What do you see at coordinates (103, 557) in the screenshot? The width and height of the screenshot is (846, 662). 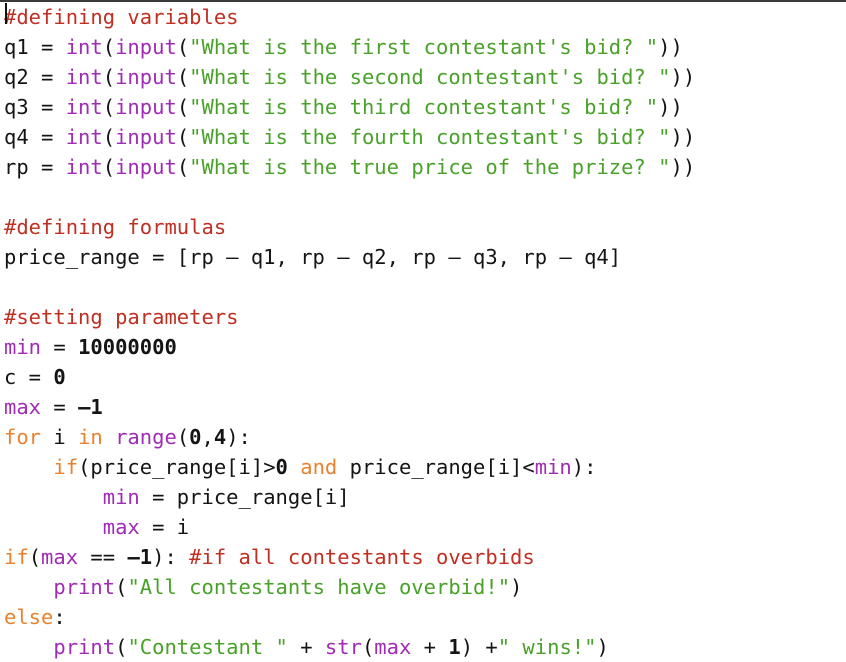 I see `code-token-plain: ==` at bounding box center [103, 557].